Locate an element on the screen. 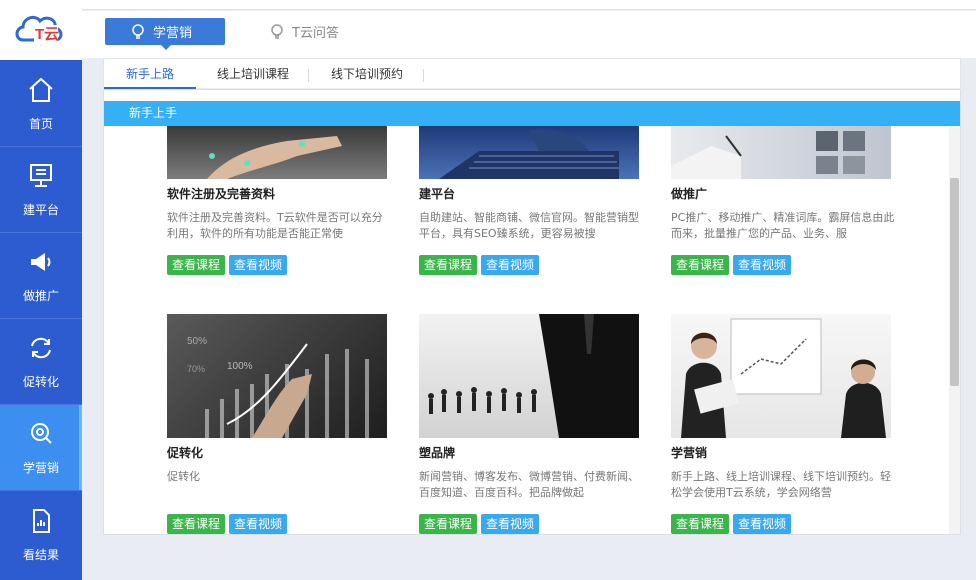 The width and height of the screenshot is (976, 580). tab-label: 学营销 is located at coordinates (173, 33).